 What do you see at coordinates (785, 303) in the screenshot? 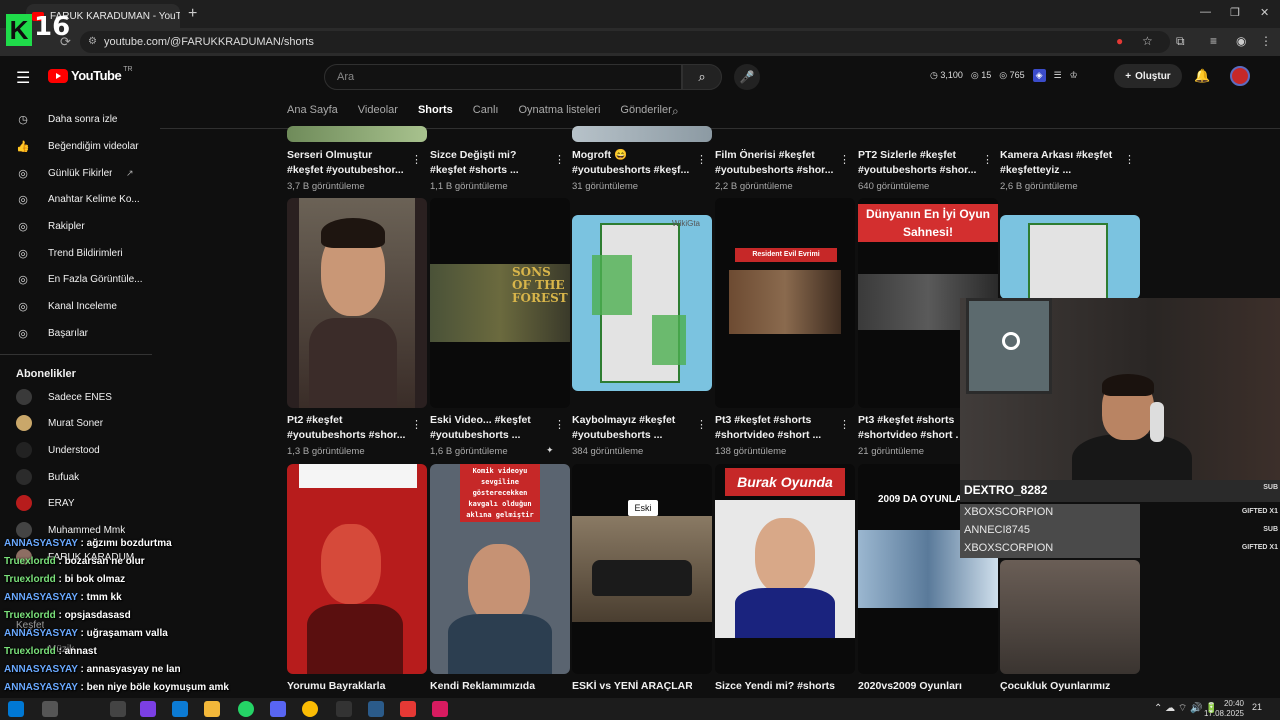
I see `short-thumbnail: Resident Evil Evrimi` at bounding box center [785, 303].